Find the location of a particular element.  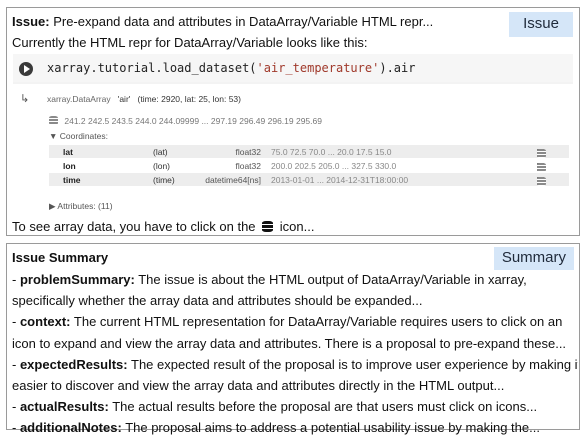

dataarray-dims: (time: 2920, lat: 25, lon: 53) is located at coordinates (189, 99).